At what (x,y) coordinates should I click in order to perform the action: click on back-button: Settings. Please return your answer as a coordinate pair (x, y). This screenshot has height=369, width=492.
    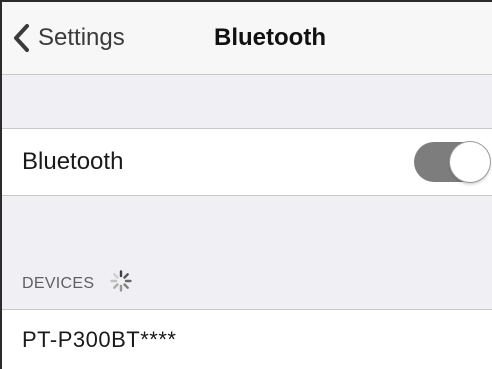
    Looking at the image, I should click on (68, 38).